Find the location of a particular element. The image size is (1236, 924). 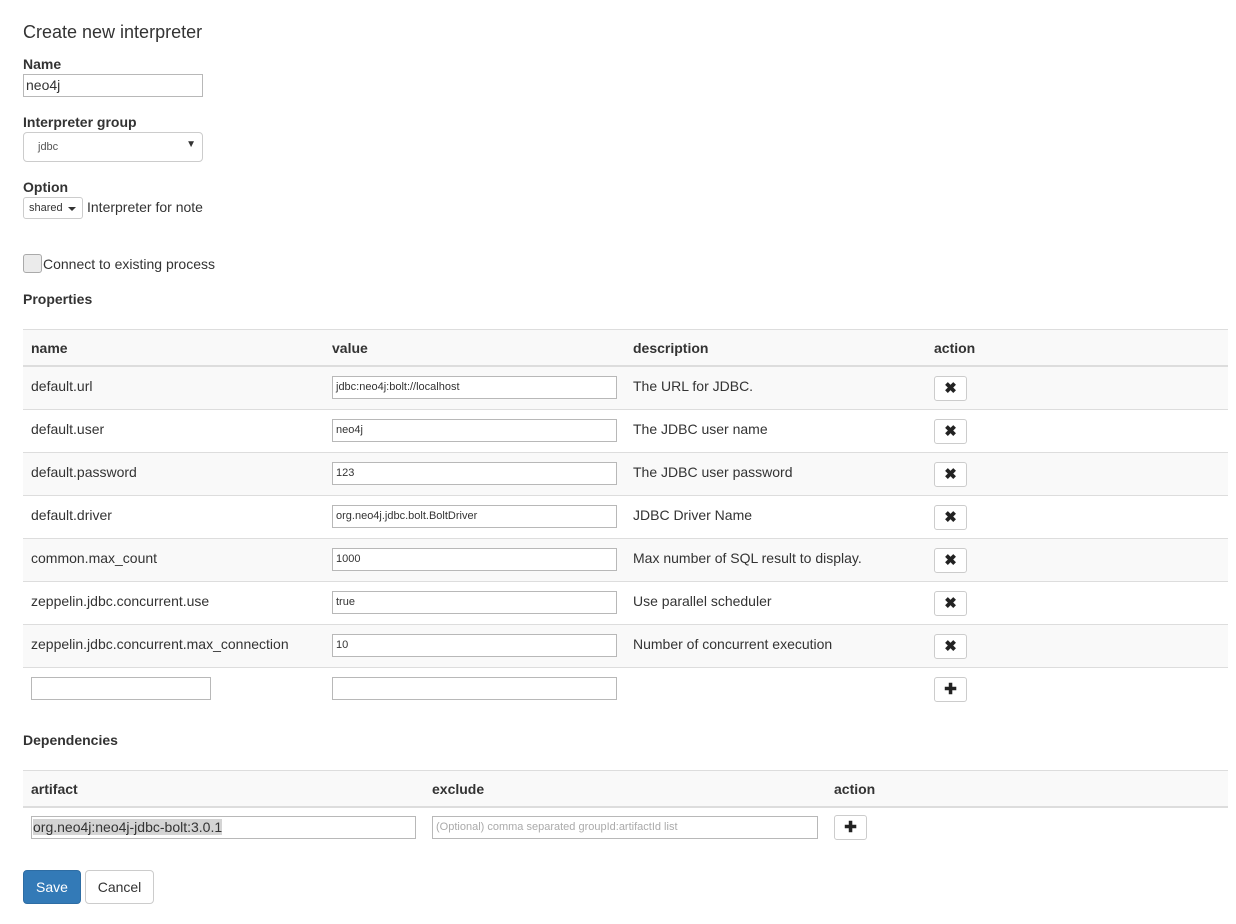

property-name: default.url is located at coordinates (62, 386).